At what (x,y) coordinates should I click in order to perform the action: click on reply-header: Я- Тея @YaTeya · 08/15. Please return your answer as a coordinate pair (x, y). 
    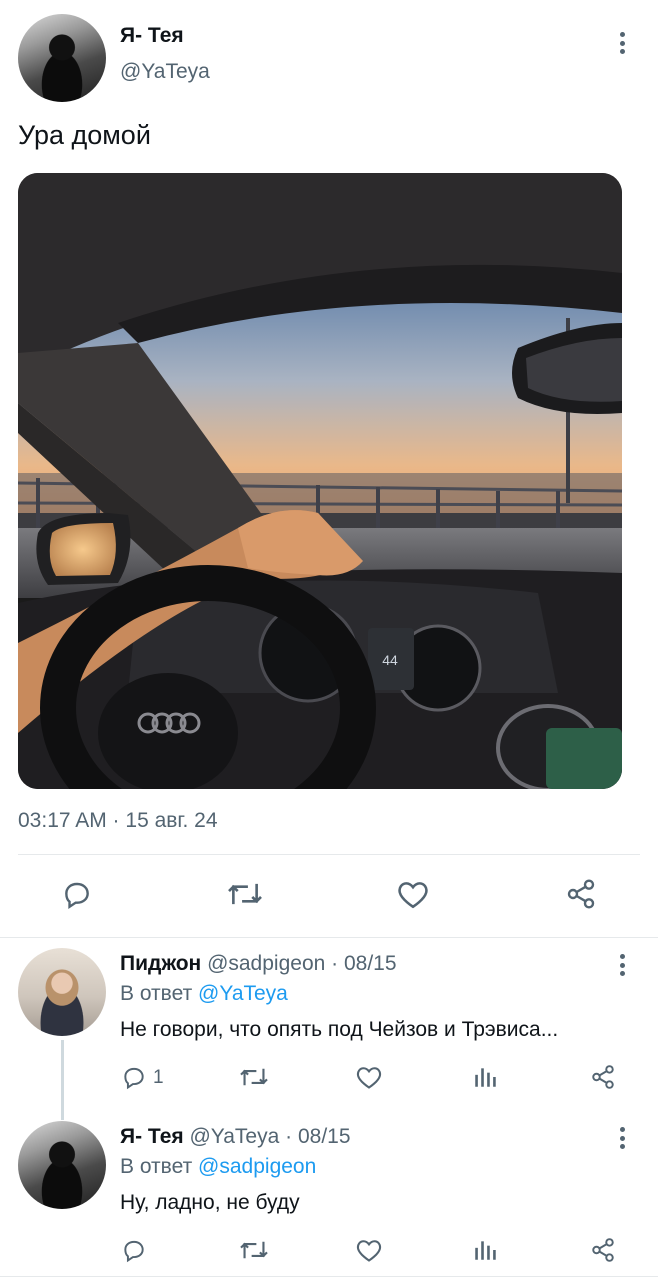
    Looking at the image, I should click on (235, 1137).